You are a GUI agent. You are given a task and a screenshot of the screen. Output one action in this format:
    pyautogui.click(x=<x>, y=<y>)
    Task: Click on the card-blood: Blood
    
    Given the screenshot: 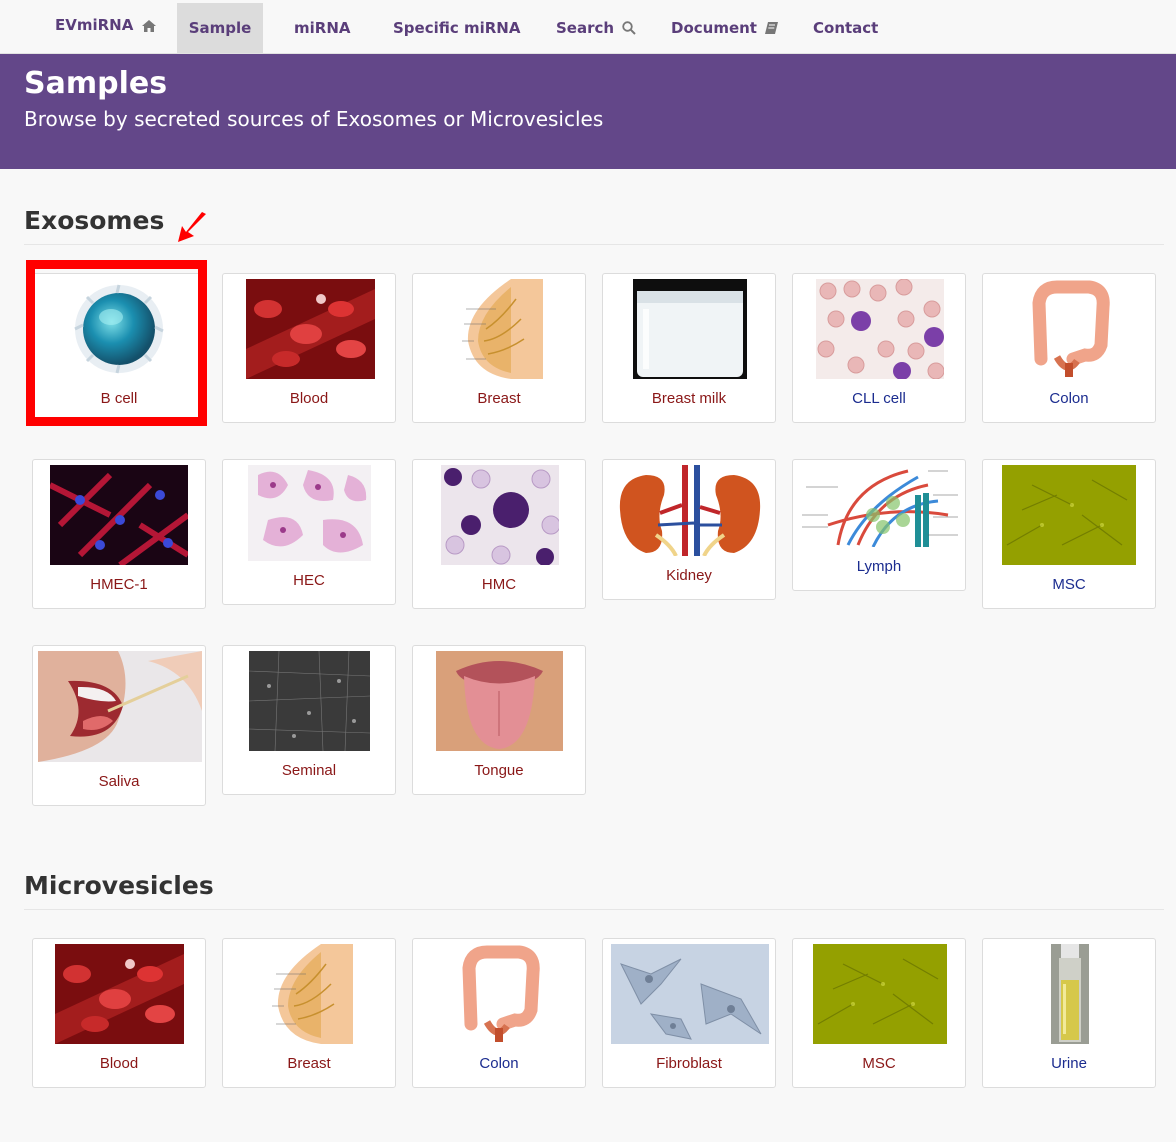 What is the action you would take?
    pyautogui.click(x=309, y=348)
    